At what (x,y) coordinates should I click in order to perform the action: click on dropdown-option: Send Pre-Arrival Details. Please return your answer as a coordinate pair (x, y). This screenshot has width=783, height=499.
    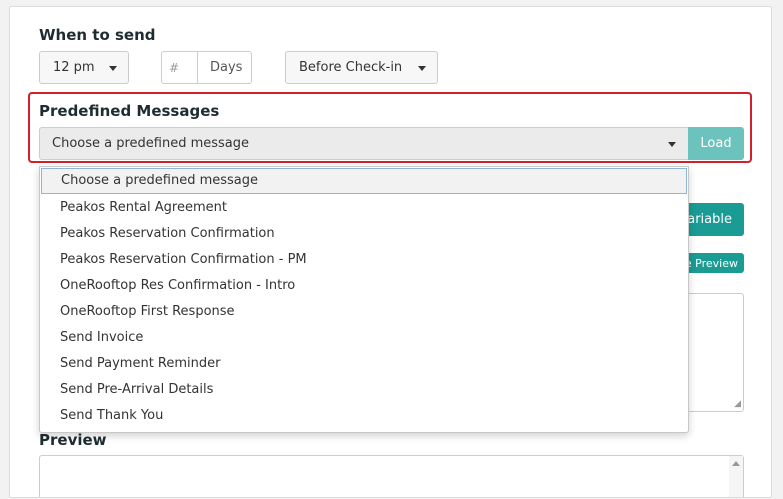
    Looking at the image, I should click on (364, 390).